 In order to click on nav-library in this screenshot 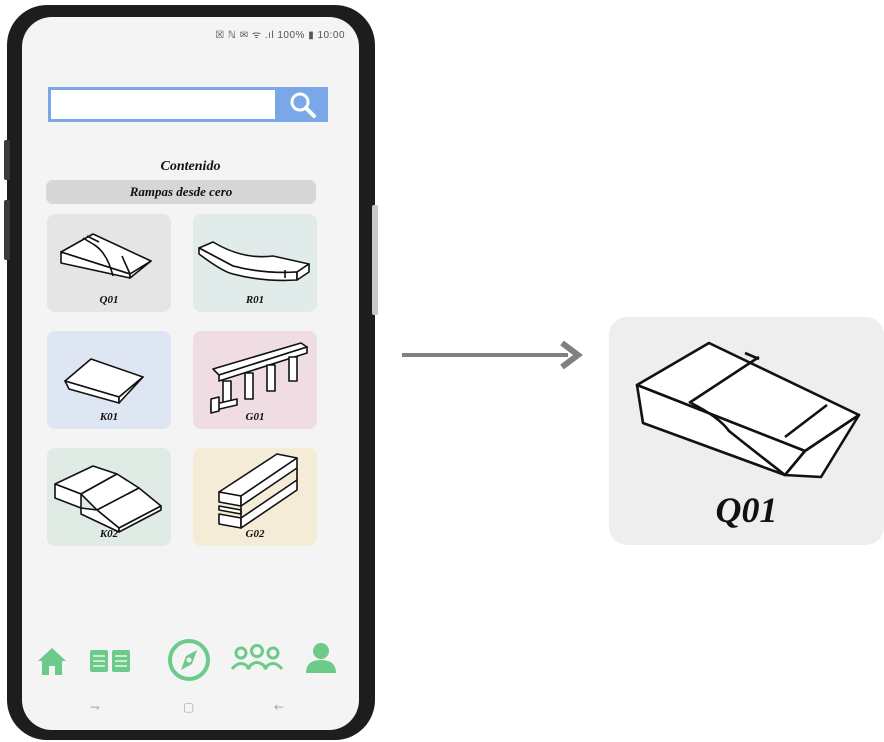, I will do `click(110, 663)`.